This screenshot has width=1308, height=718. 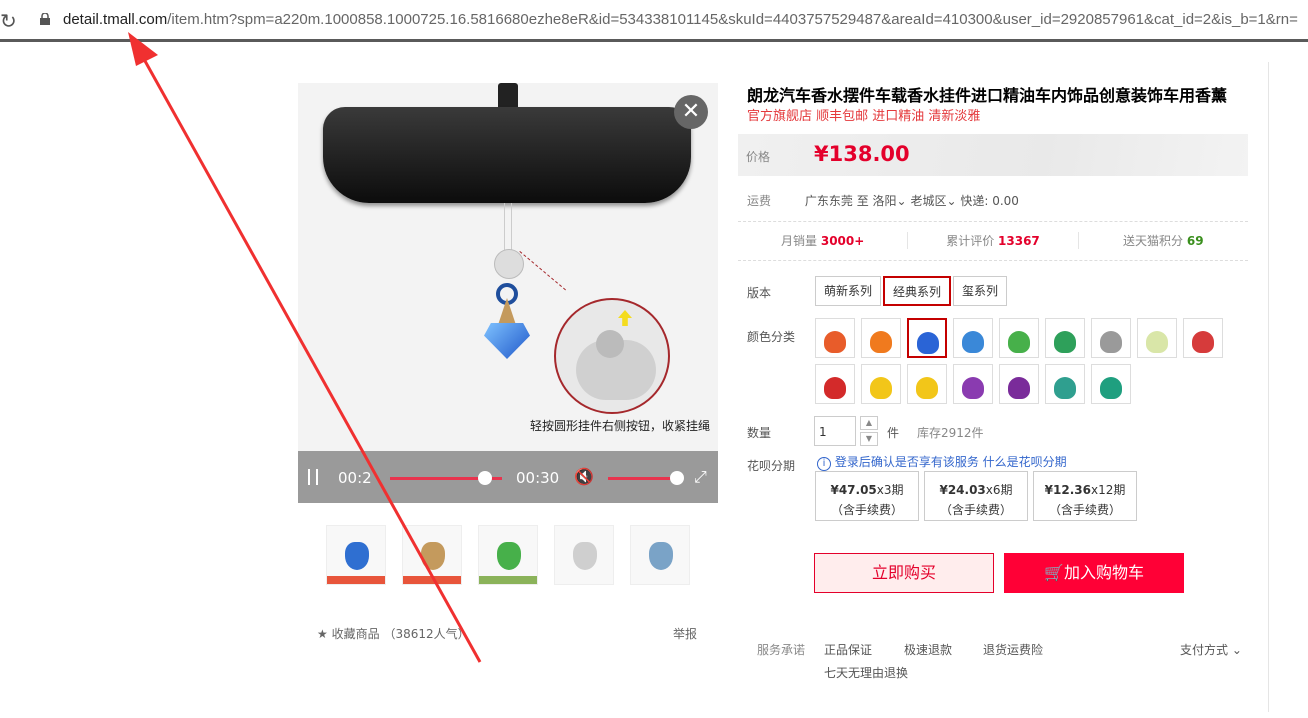 What do you see at coordinates (890, 201) in the screenshot?
I see `city-dropdown: 洛阳⌄` at bounding box center [890, 201].